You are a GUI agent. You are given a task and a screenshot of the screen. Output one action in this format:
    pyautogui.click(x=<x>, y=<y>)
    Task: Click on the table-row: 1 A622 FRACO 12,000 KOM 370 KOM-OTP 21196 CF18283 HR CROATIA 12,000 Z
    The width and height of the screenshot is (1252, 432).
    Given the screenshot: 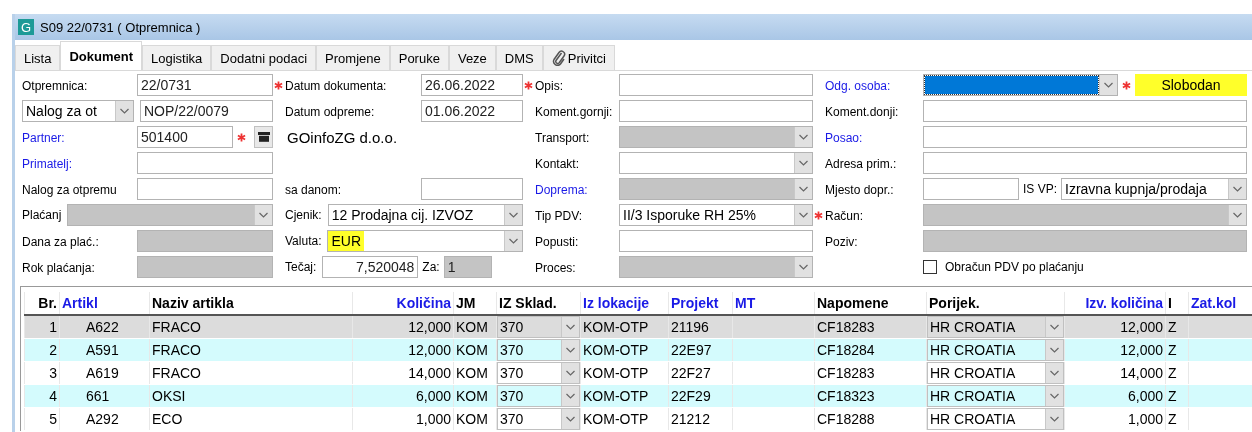 What is the action you would take?
    pyautogui.click(x=638, y=327)
    